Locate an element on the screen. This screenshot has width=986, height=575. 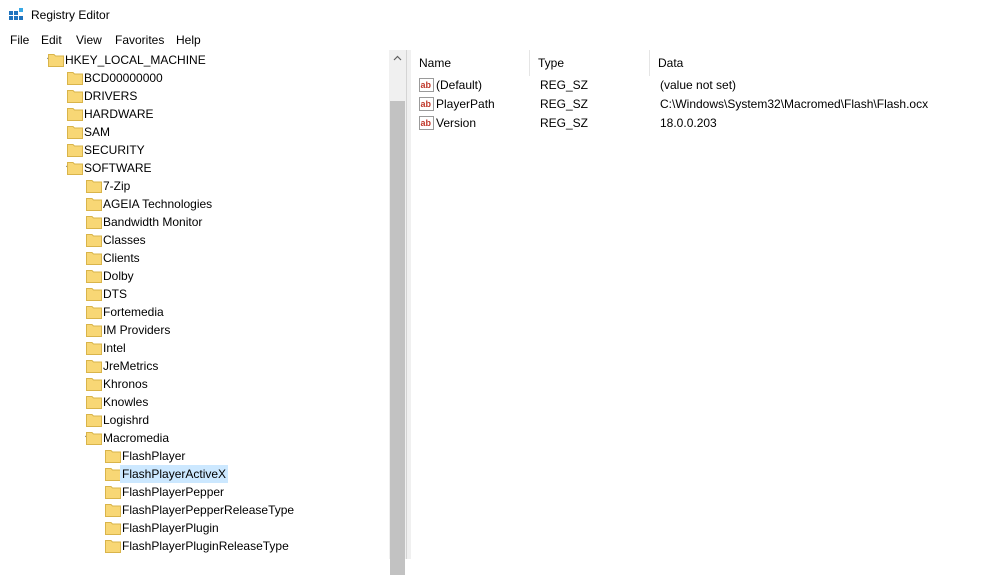
title-bar: Registry Editor is located at coordinates (493, 15).